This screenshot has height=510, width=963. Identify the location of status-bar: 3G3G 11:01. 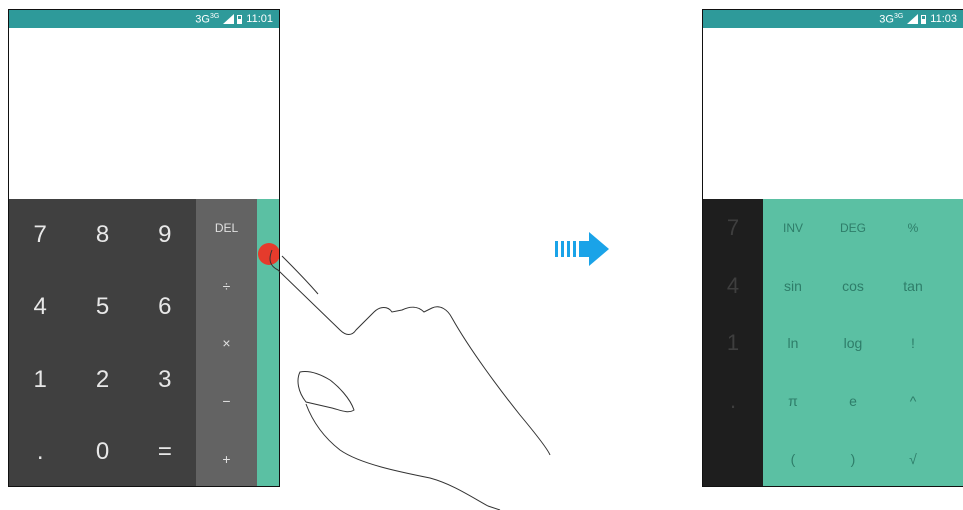
(144, 19).